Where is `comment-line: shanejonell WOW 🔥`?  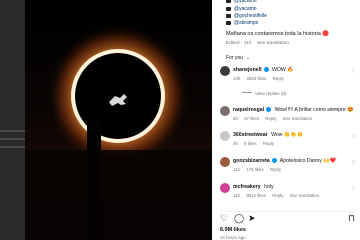 comment-line: shanejonell WOW 🔥 is located at coordinates (263, 70).